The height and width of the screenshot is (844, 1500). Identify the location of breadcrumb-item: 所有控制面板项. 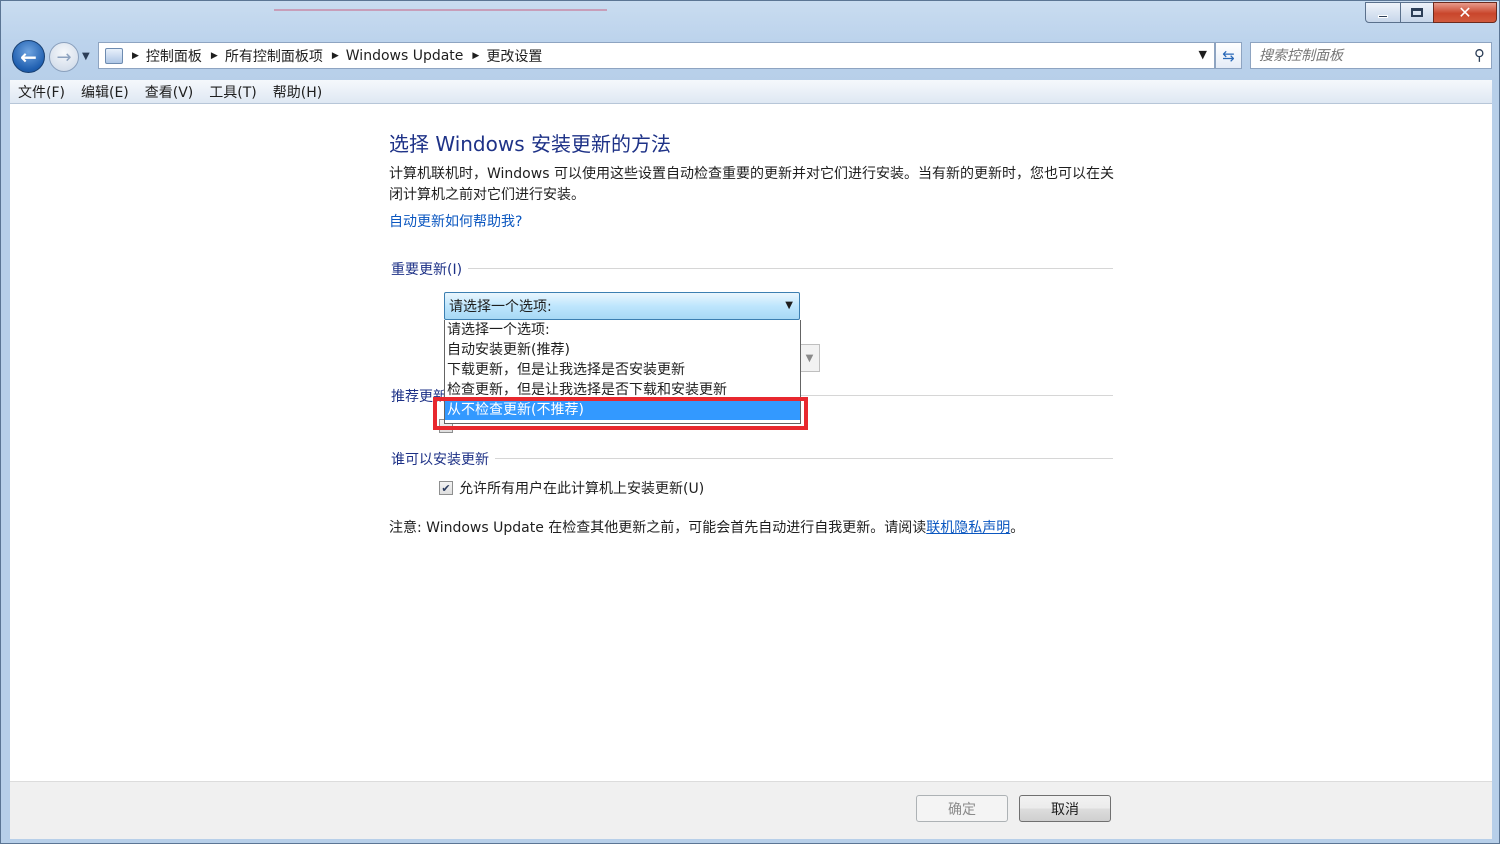
(274, 56).